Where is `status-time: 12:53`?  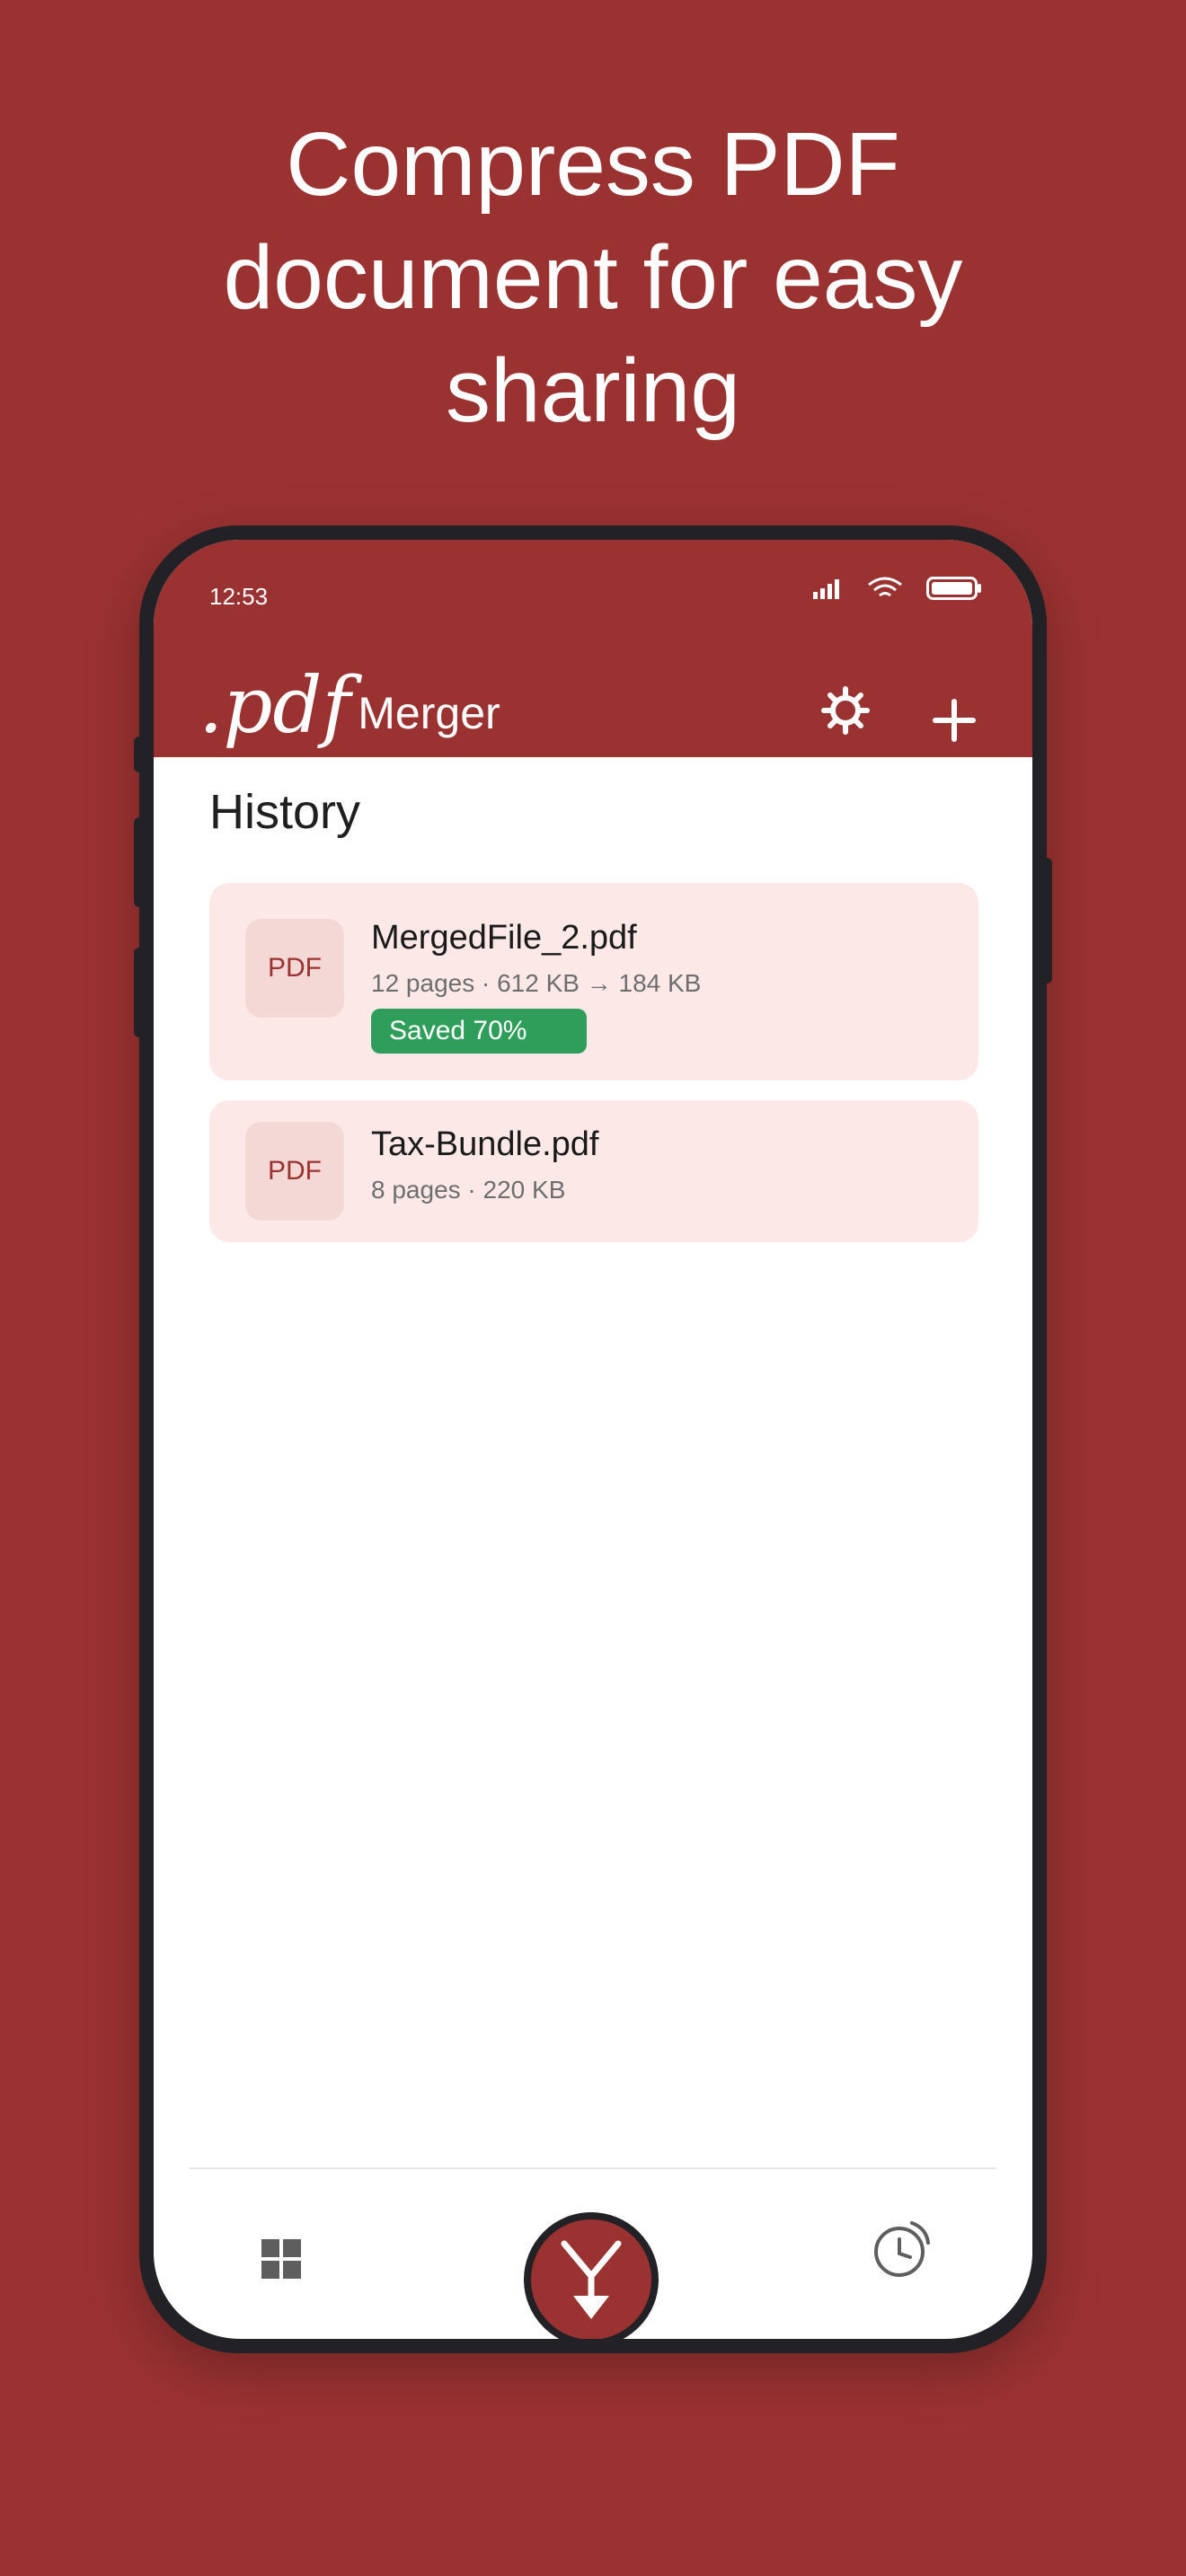 status-time: 12:53 is located at coordinates (239, 596).